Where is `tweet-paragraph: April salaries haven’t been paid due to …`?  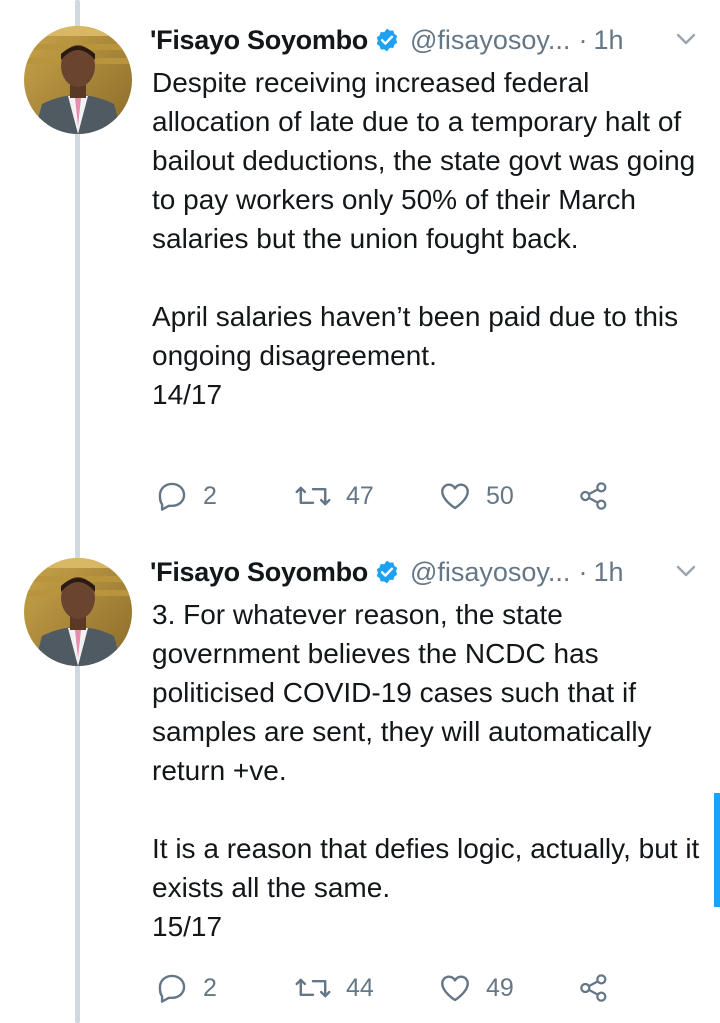 tweet-paragraph: April salaries haven’t been paid due to … is located at coordinates (415, 336).